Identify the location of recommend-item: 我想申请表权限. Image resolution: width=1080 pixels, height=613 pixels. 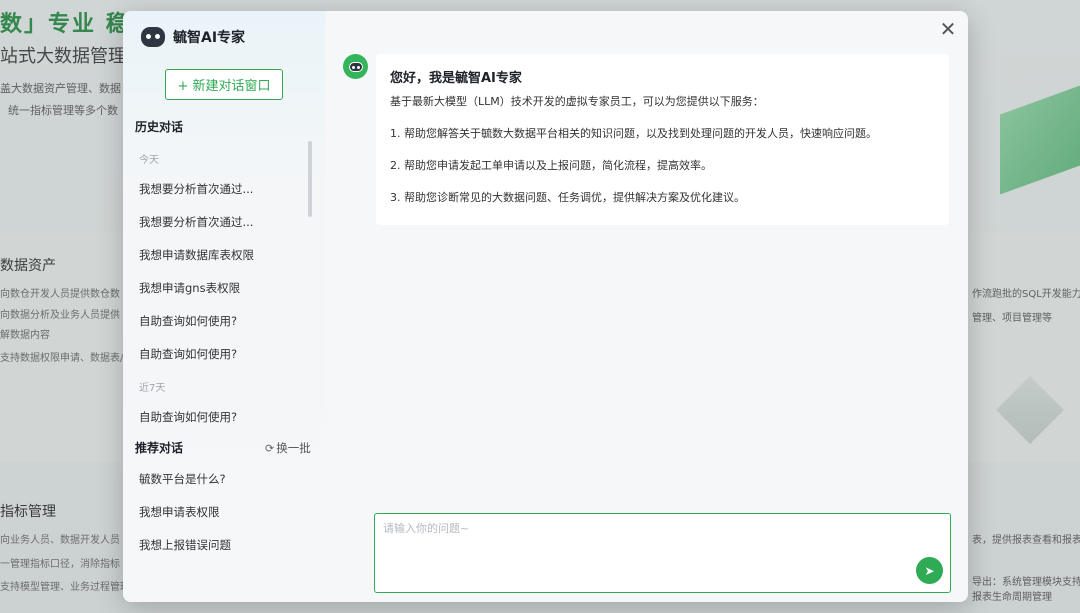
(224, 512).